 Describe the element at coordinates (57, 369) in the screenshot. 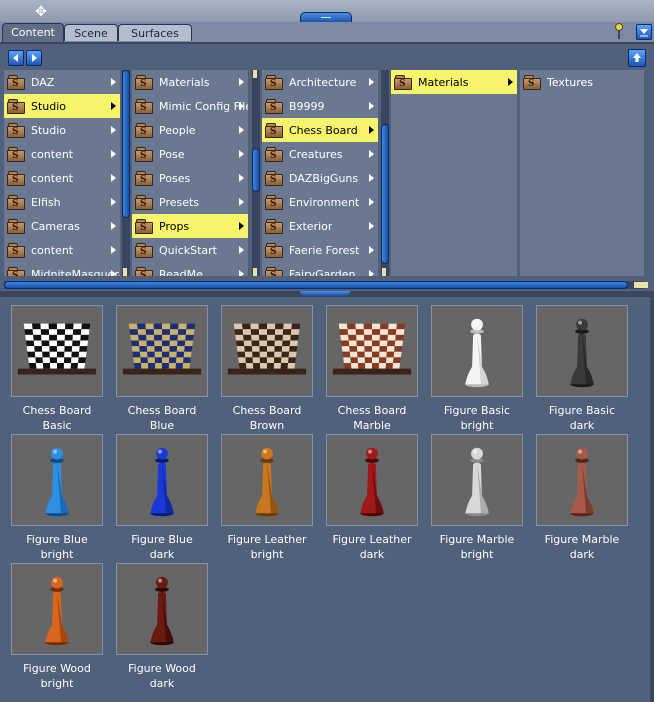

I see `content-item: Chess Board Basic` at that location.